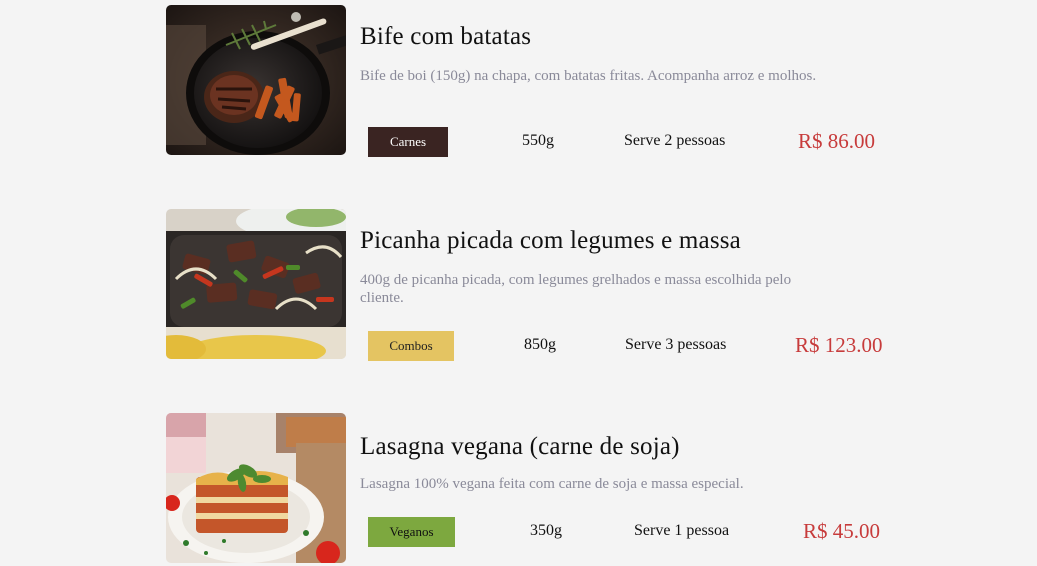  I want to click on dish-weight: 350g, so click(546, 530).